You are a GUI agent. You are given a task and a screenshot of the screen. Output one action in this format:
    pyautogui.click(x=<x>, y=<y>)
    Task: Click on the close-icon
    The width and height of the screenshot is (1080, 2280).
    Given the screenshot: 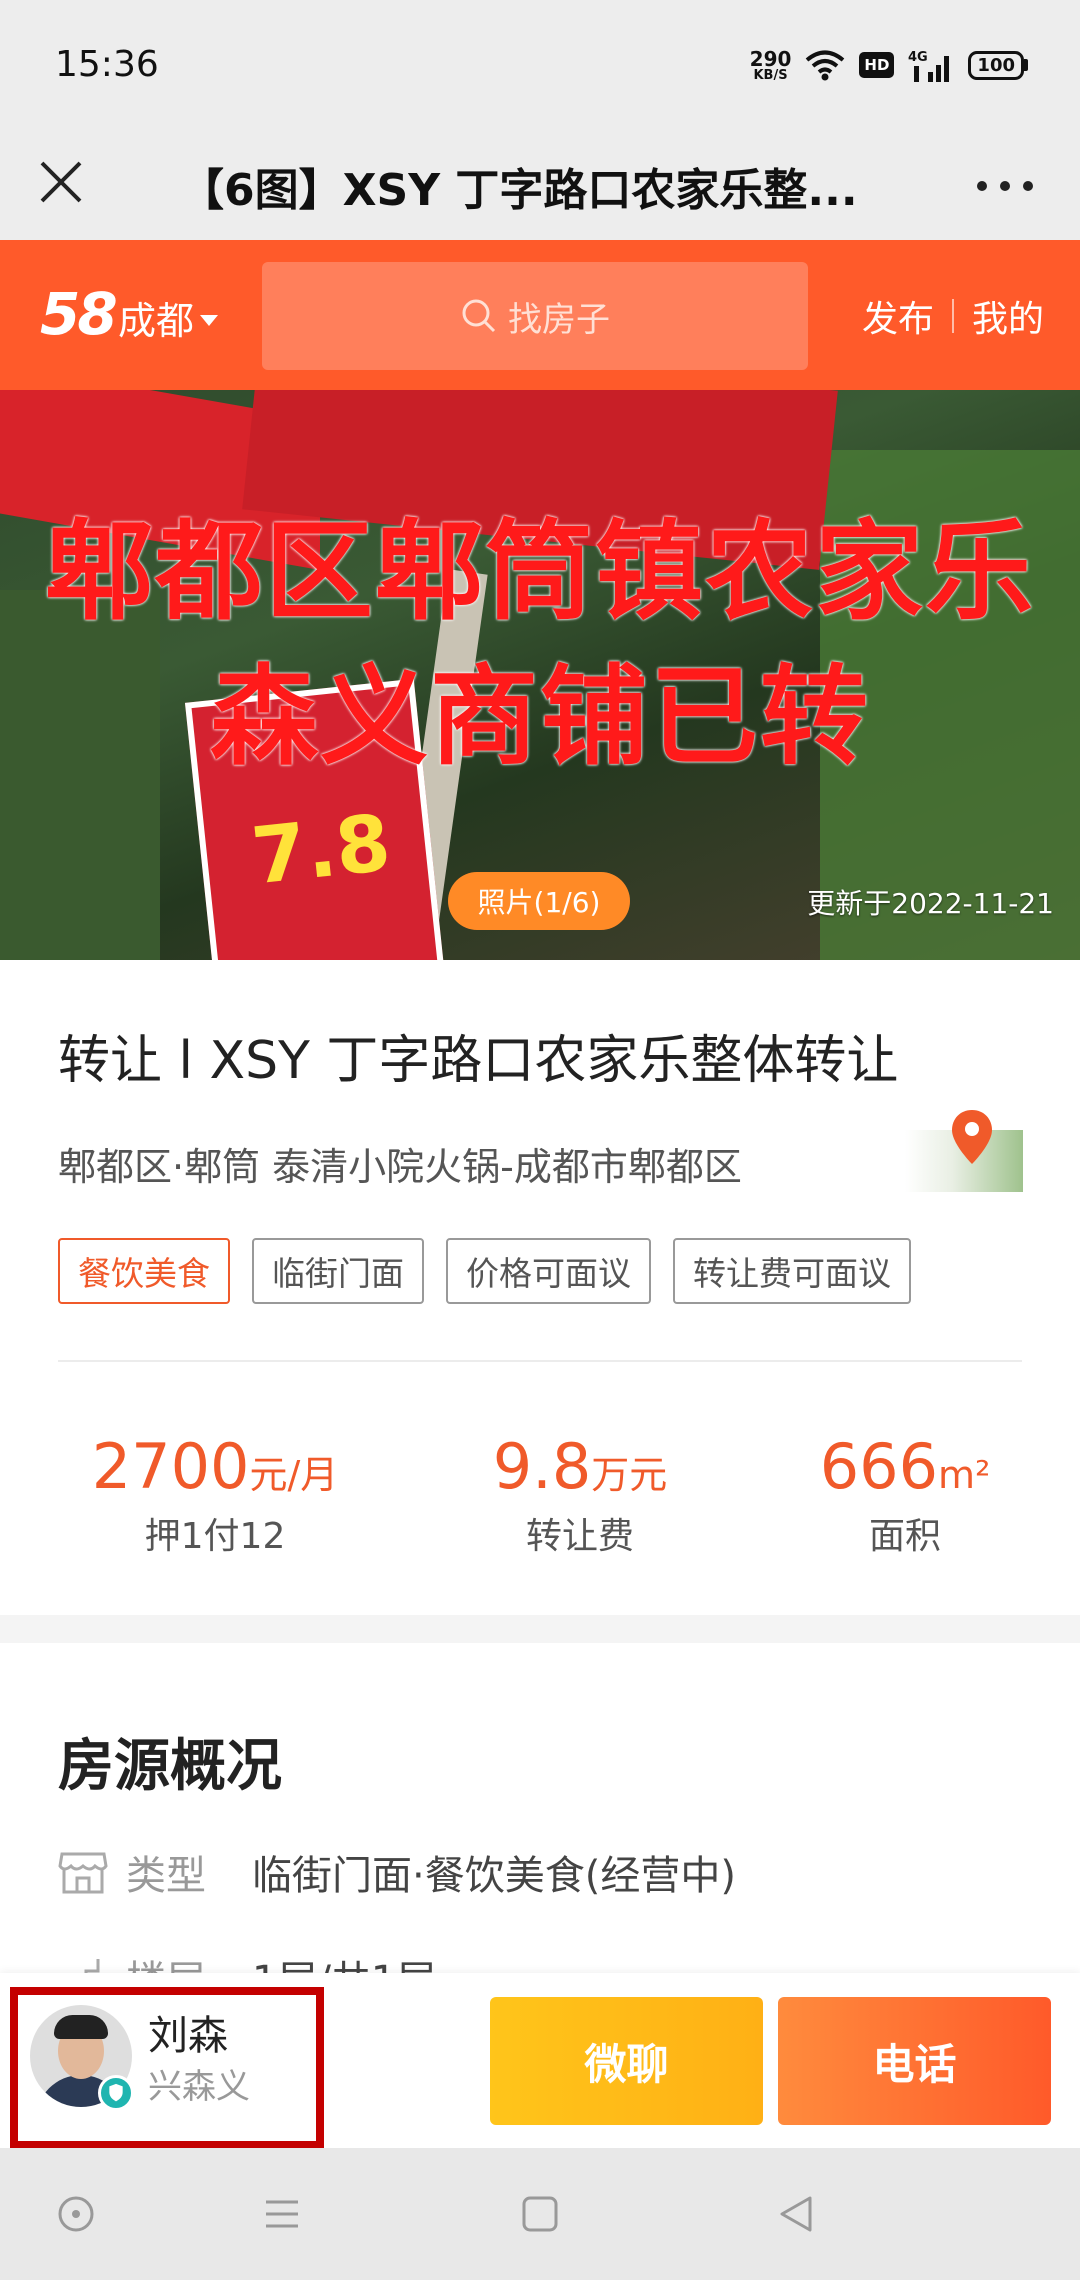 What is the action you would take?
    pyautogui.click(x=61, y=182)
    